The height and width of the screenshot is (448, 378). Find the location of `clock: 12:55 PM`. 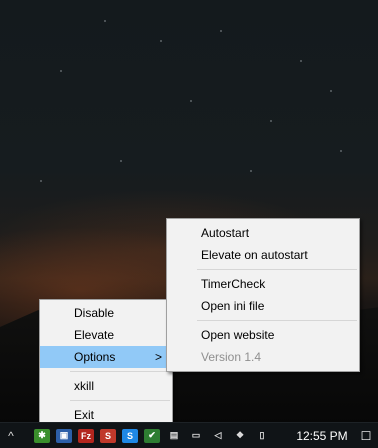

clock: 12:55 PM is located at coordinates (322, 436).